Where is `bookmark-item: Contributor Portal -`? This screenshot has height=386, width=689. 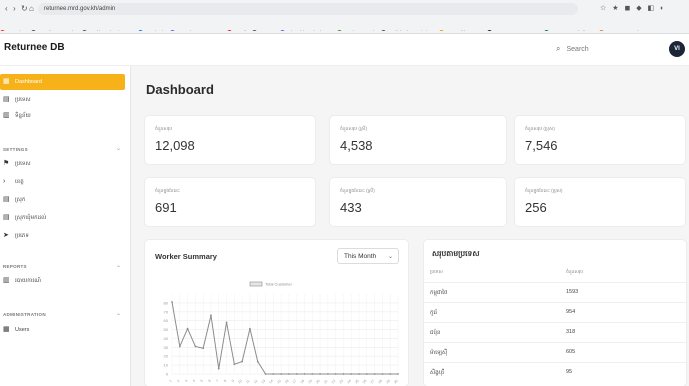
bookmark-item: Contributor Portal - is located at coordinates (53, 29).